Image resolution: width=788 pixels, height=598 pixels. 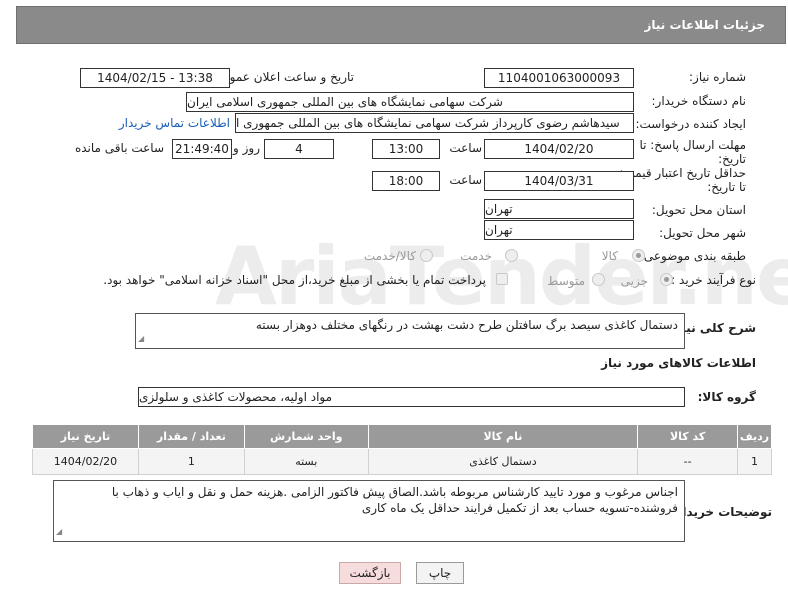 What do you see at coordinates (191, 461) in the screenshot?
I see `cell-quantity: 1` at bounding box center [191, 461].